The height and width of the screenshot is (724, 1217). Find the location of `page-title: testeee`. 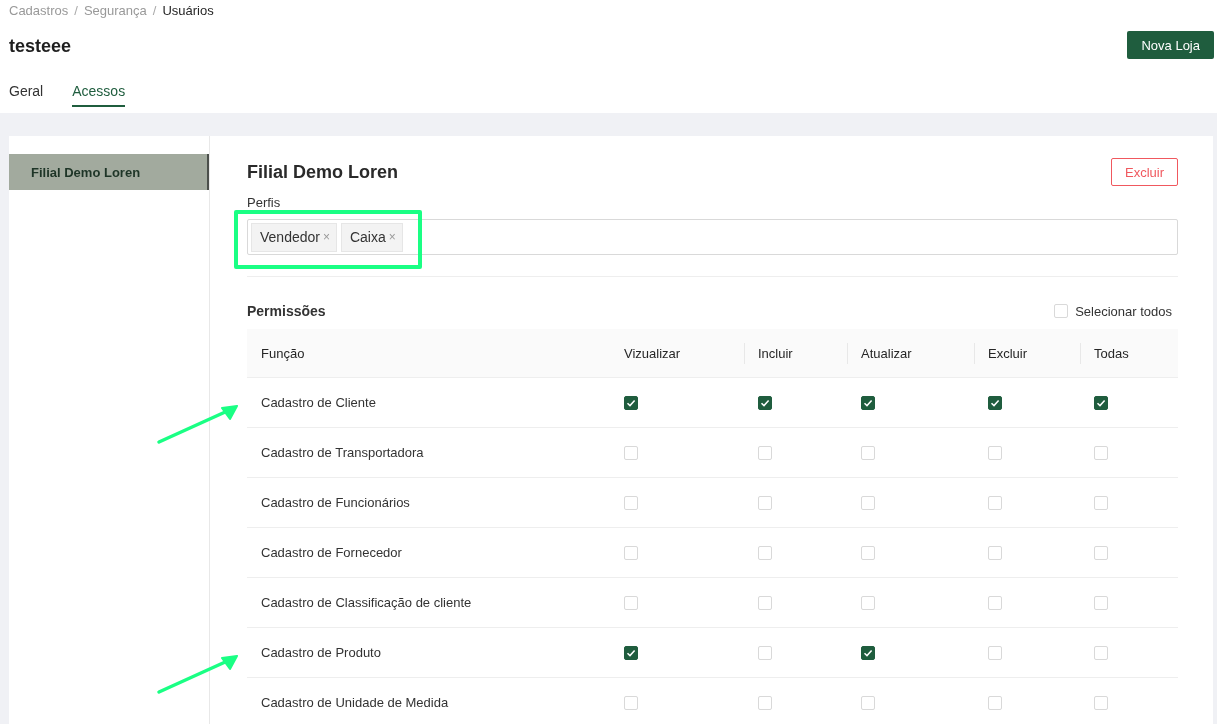

page-title: testeee is located at coordinates (40, 46).